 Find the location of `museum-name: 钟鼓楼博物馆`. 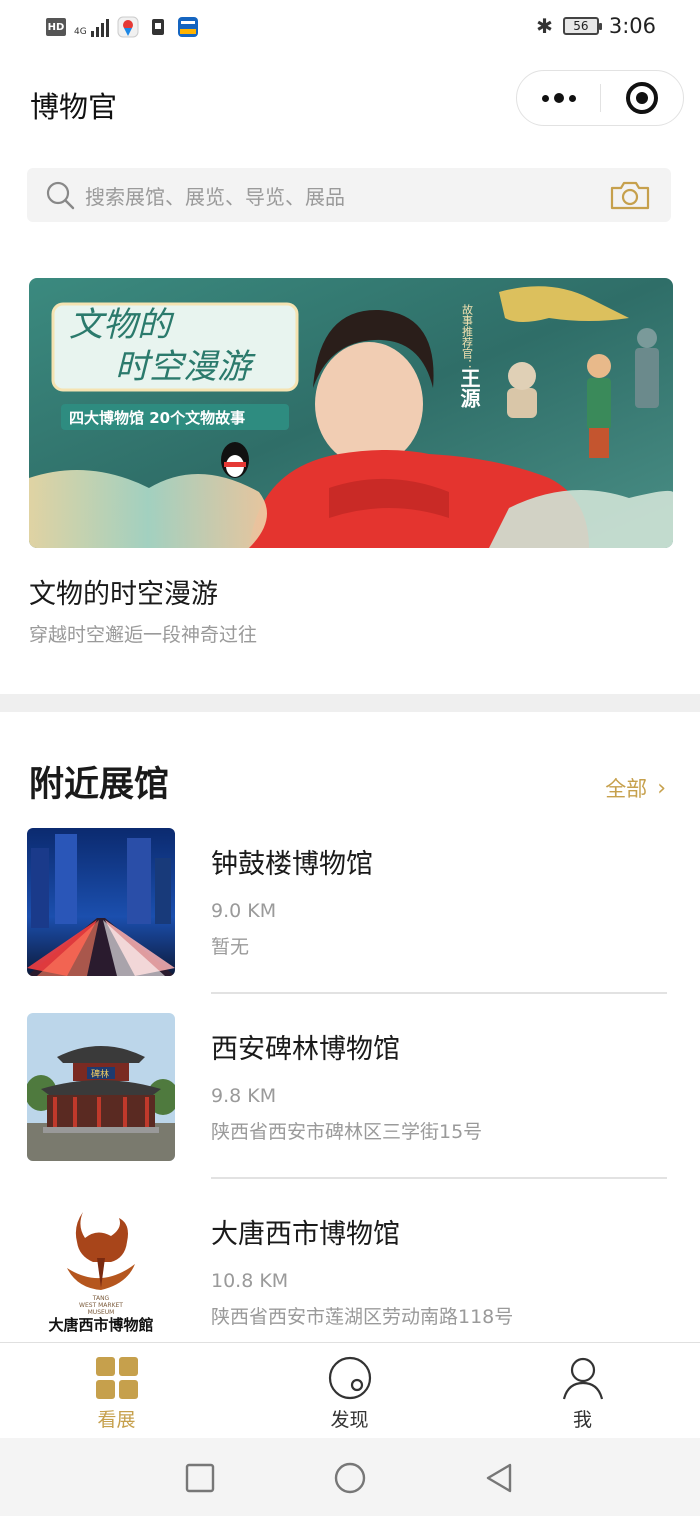

museum-name: 钟鼓楼博物馆 is located at coordinates (292, 864).